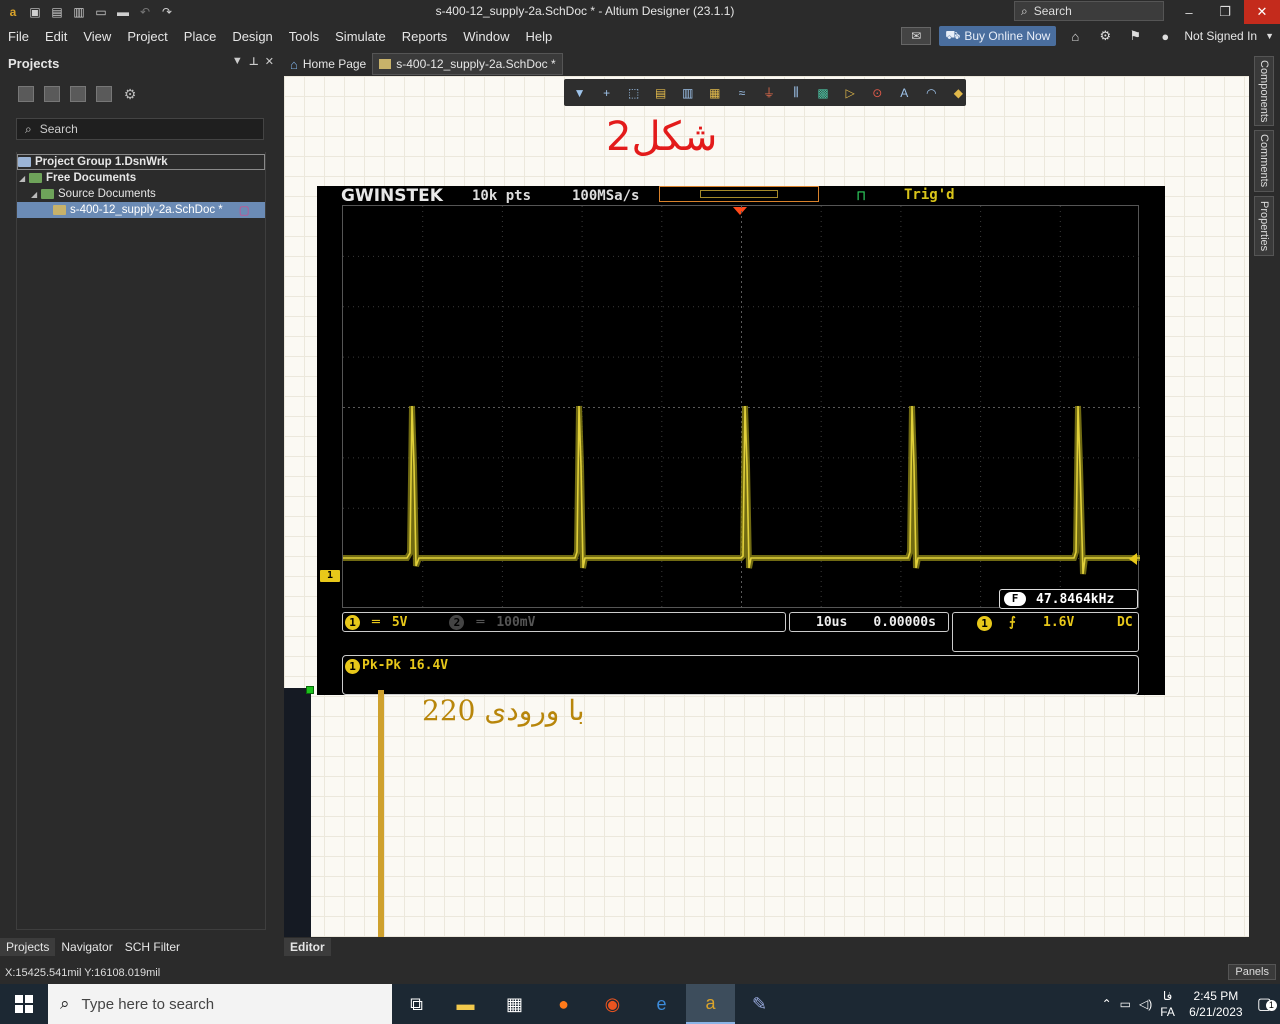 This screenshot has height=1024, width=1280. What do you see at coordinates (579, 93) in the screenshot?
I see `filter-icon: ▼` at bounding box center [579, 93].